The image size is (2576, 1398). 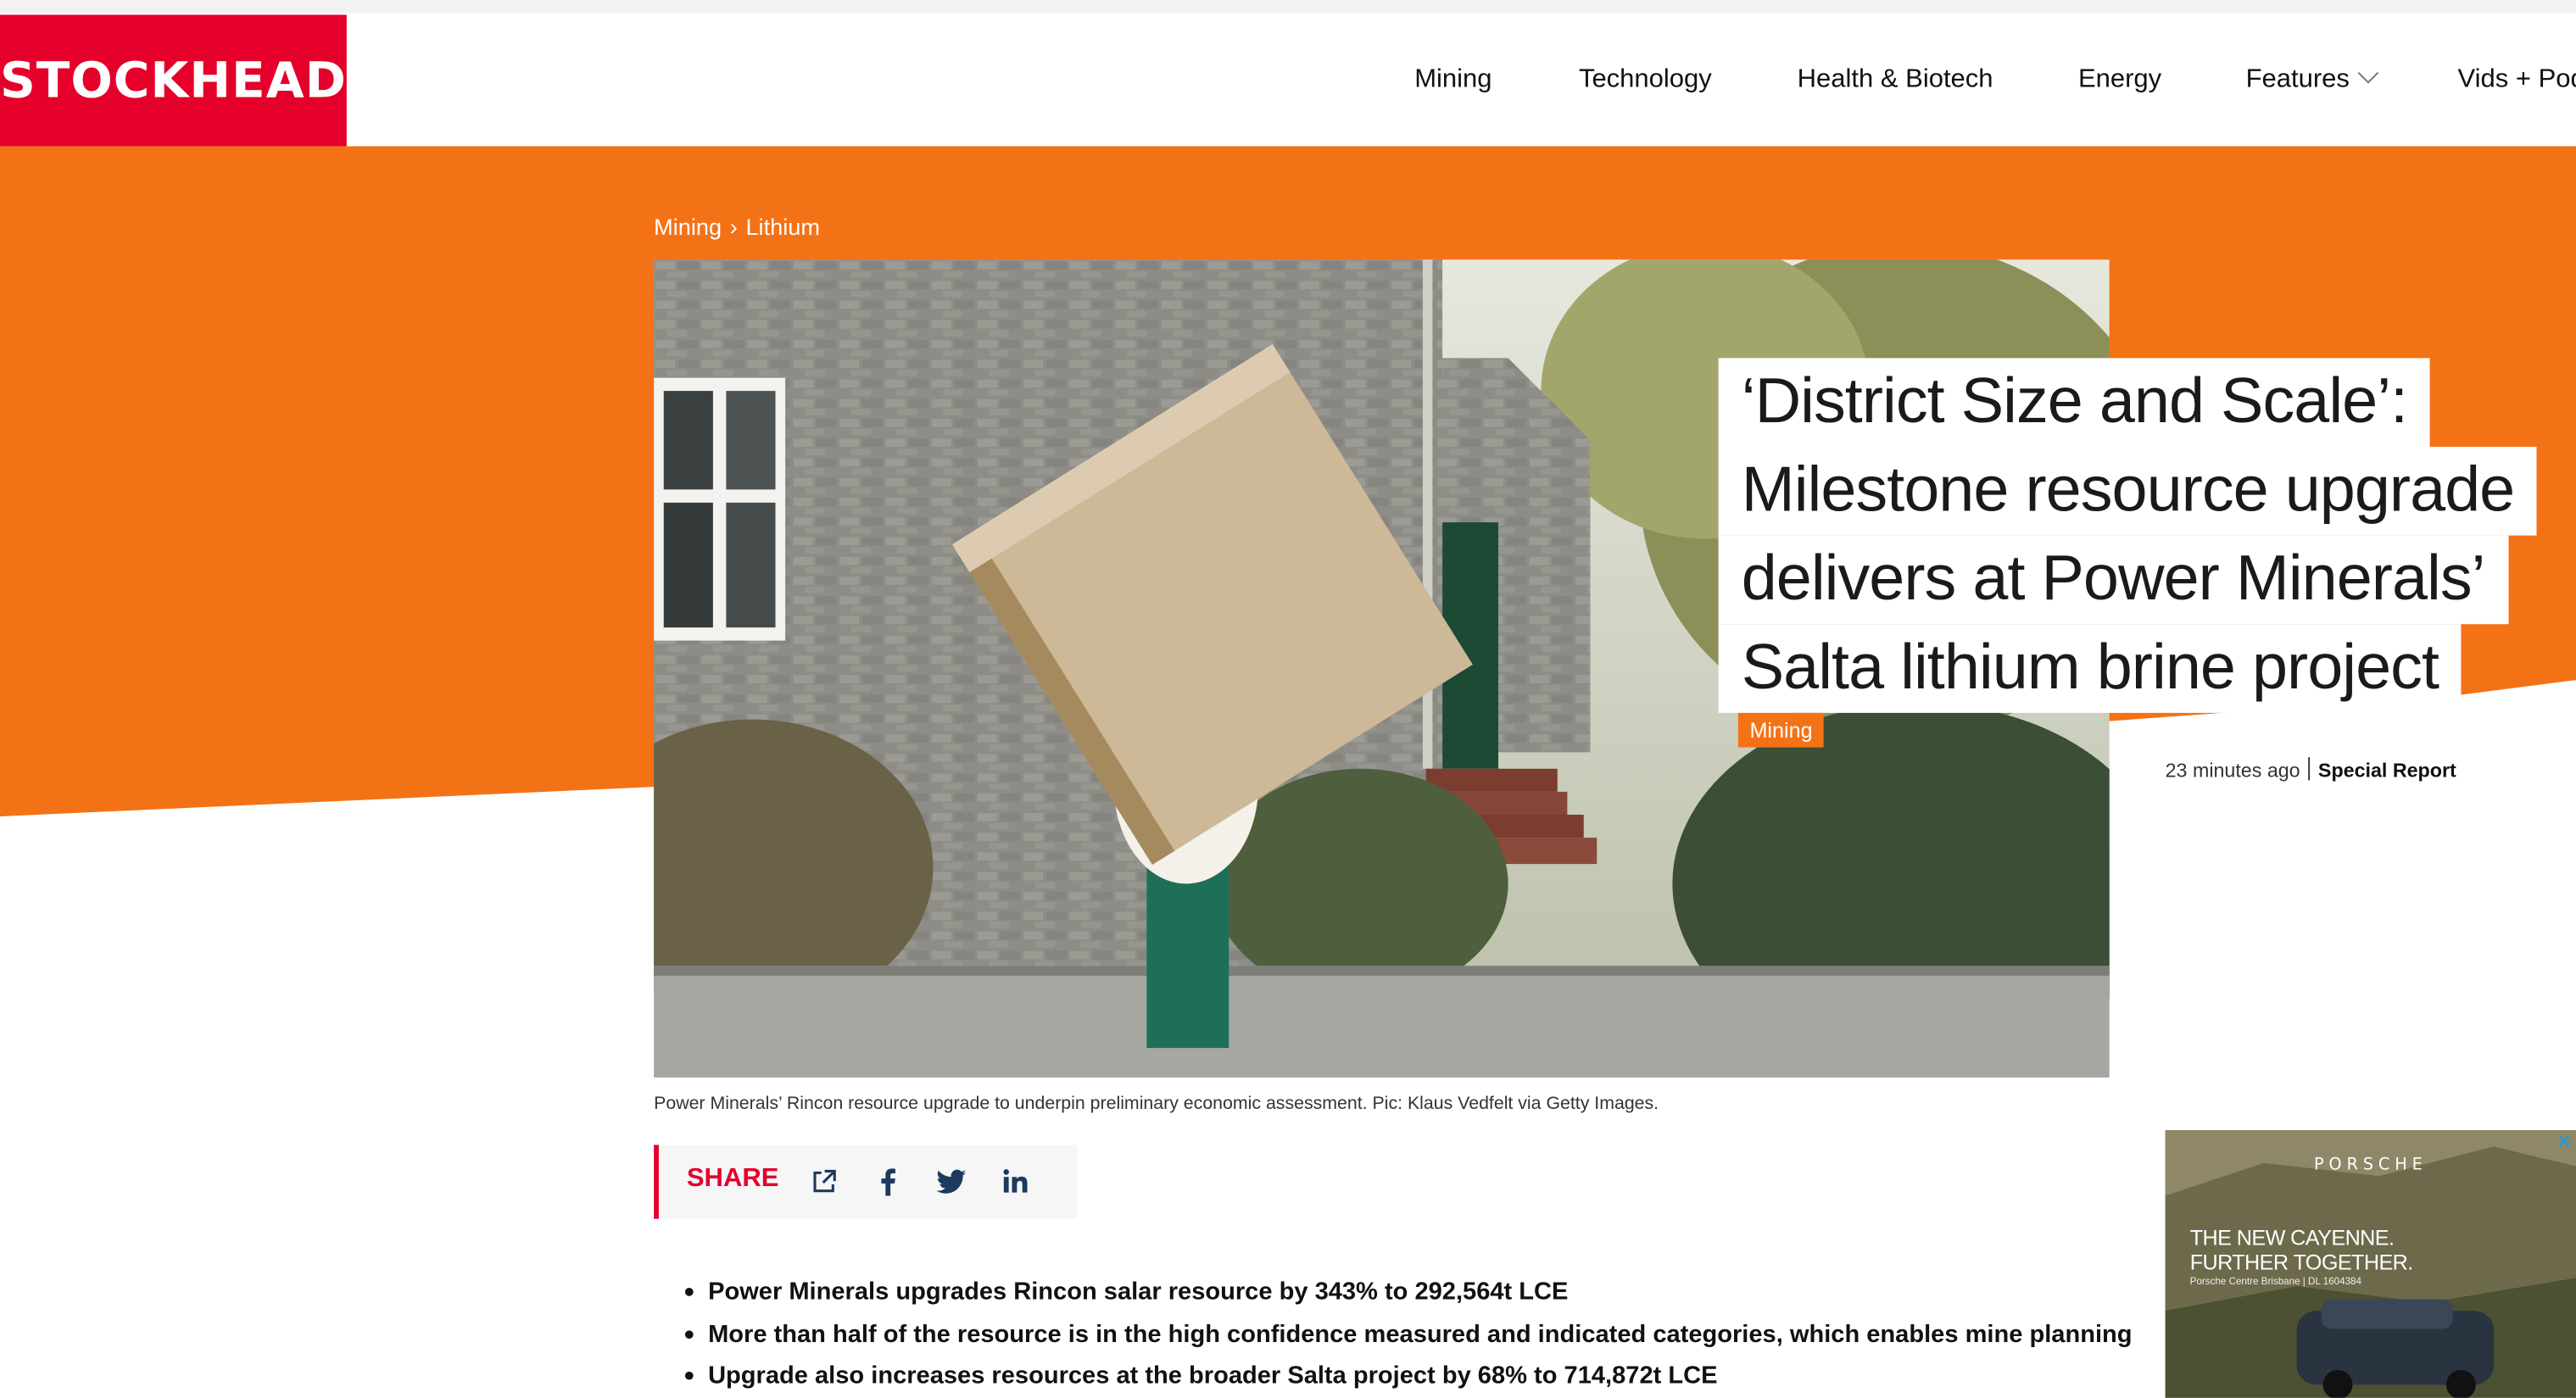 I want to click on nav-item-features: Features, so click(x=2312, y=79).